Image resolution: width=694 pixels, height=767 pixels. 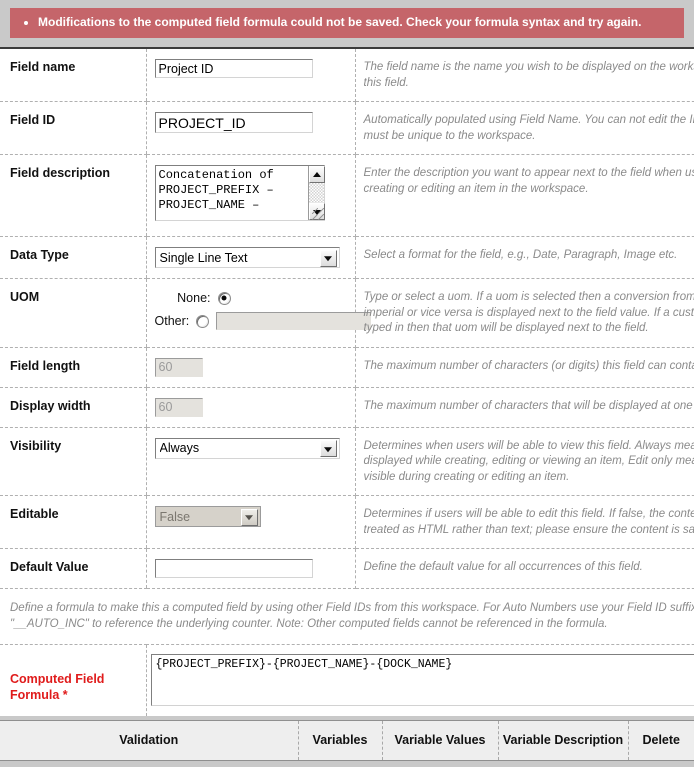 What do you see at coordinates (203, 257) in the screenshot?
I see `data-type-value: Single Line Text` at bounding box center [203, 257].